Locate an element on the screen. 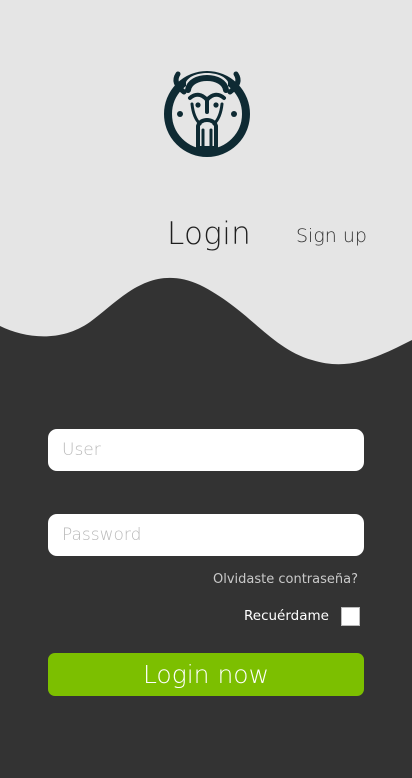 The width and height of the screenshot is (412, 778). tribal-mask-icon is located at coordinates (207, 114).